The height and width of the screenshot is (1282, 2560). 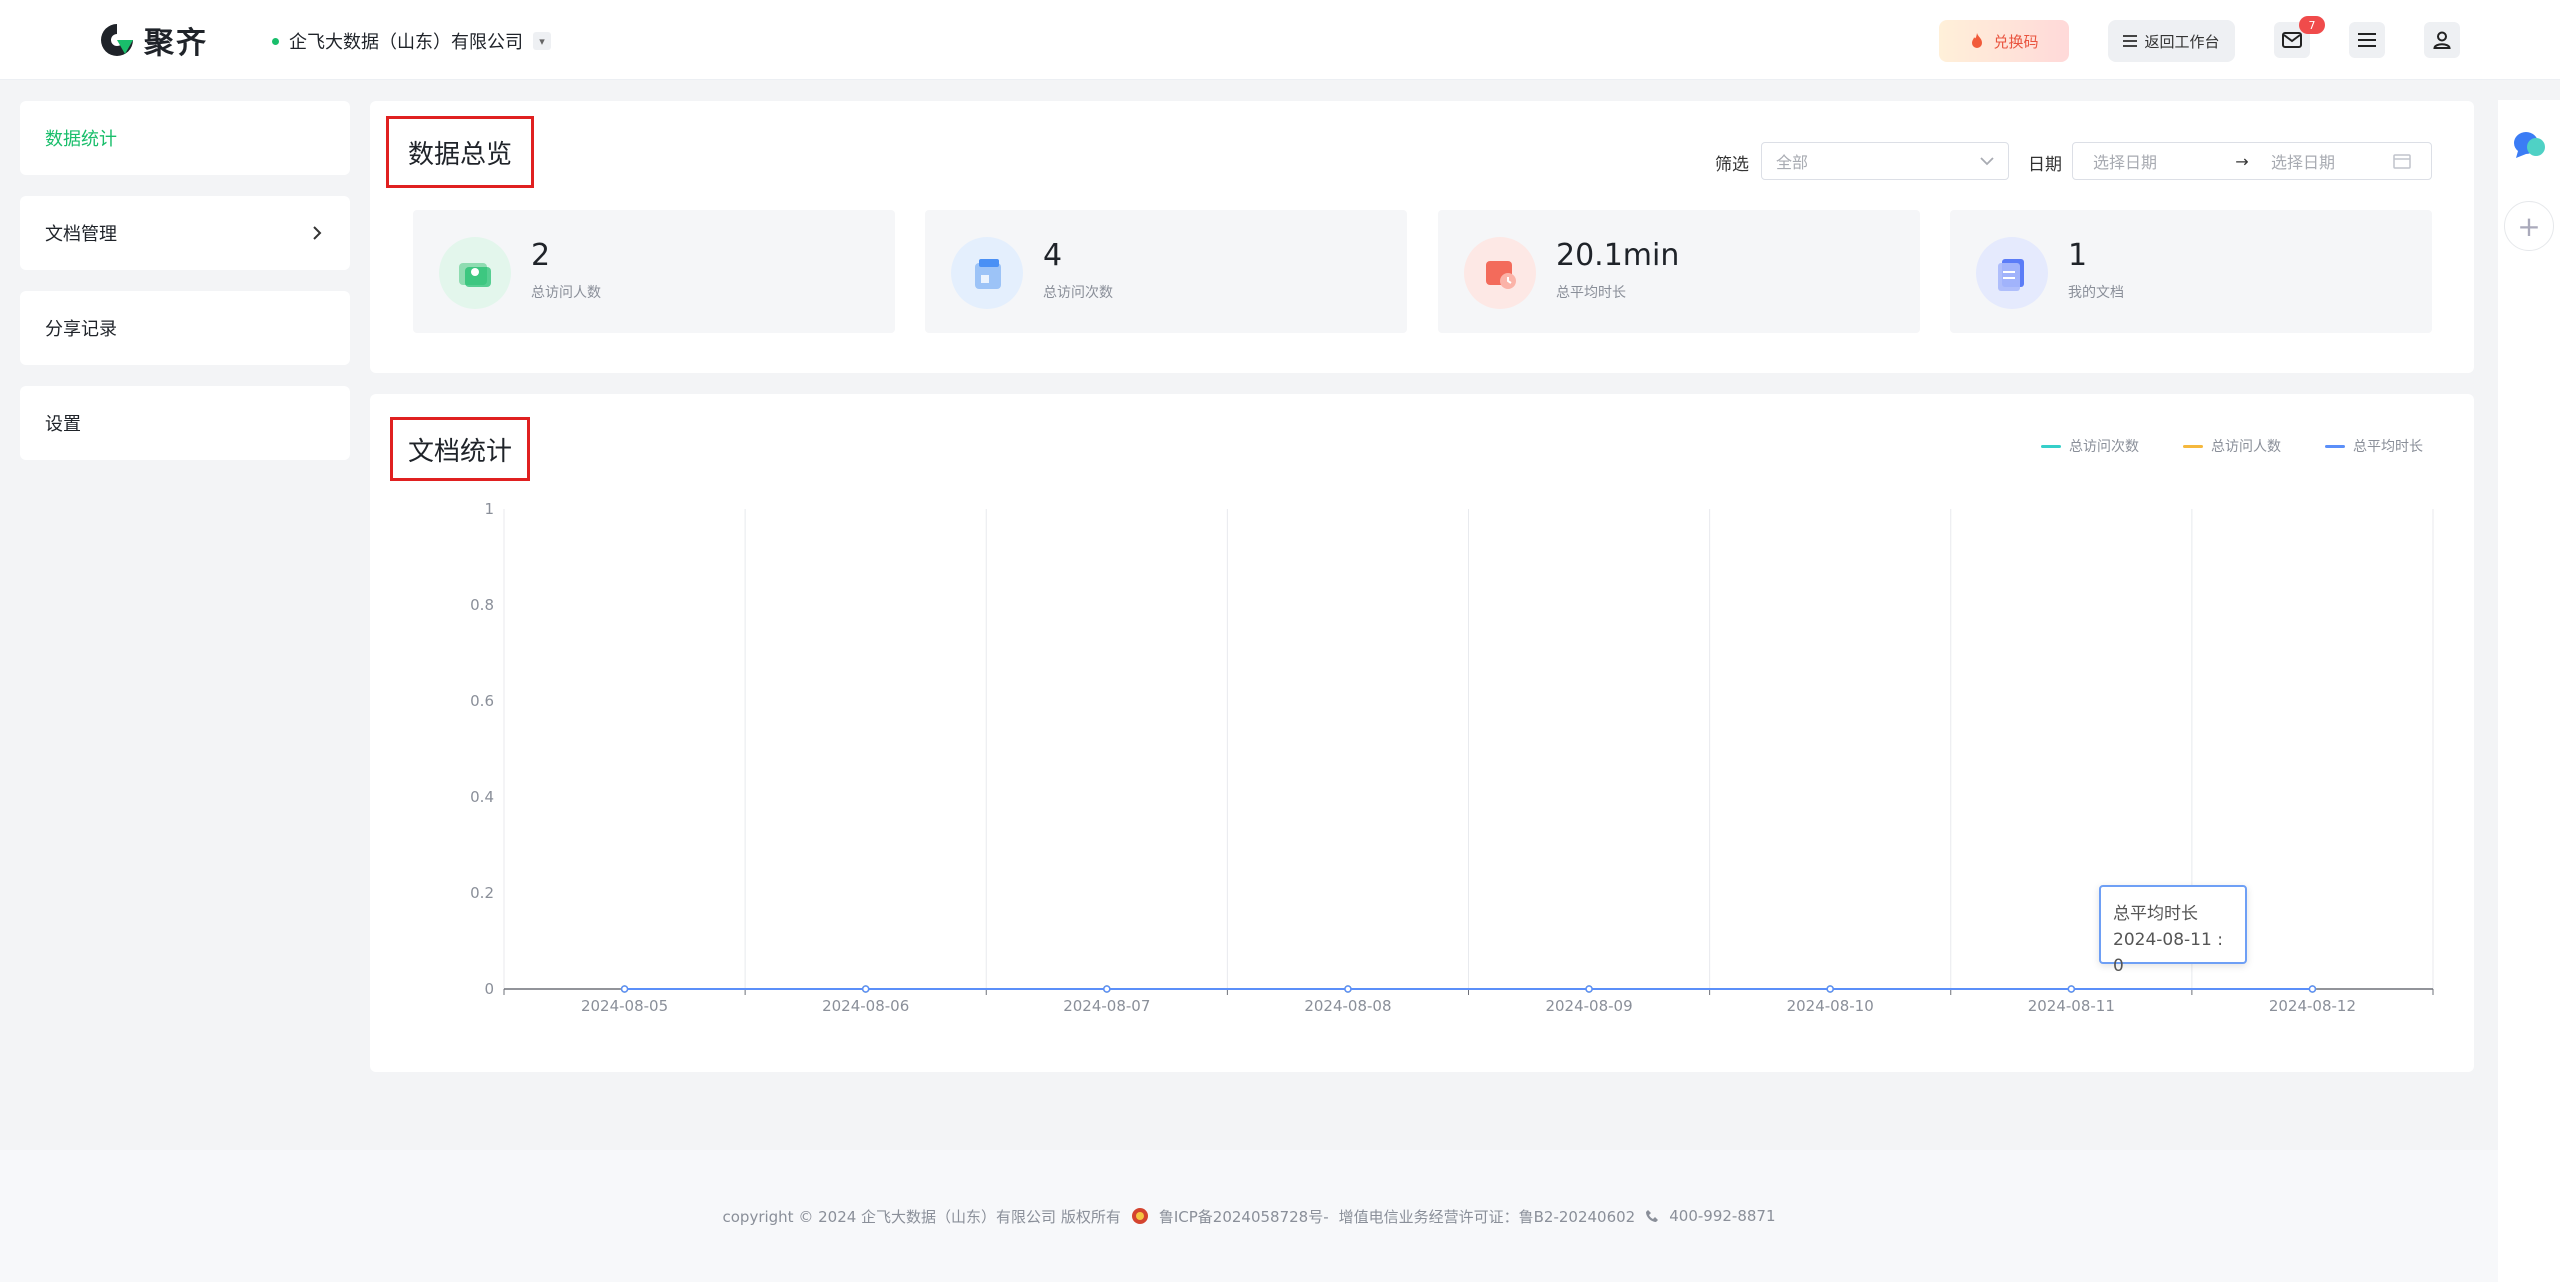 What do you see at coordinates (2292, 40) in the screenshot?
I see `mail-icon` at bounding box center [2292, 40].